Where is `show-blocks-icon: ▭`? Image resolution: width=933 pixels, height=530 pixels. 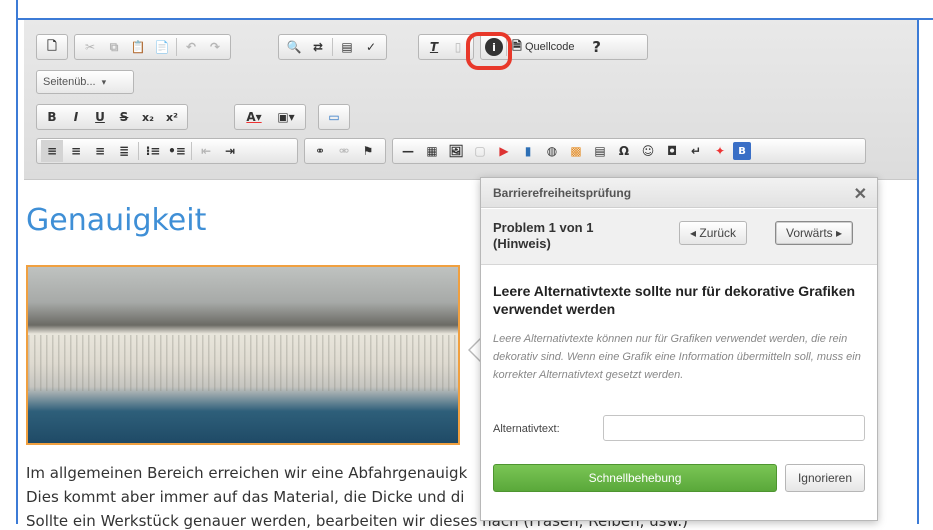 show-blocks-icon: ▭ is located at coordinates (334, 117).